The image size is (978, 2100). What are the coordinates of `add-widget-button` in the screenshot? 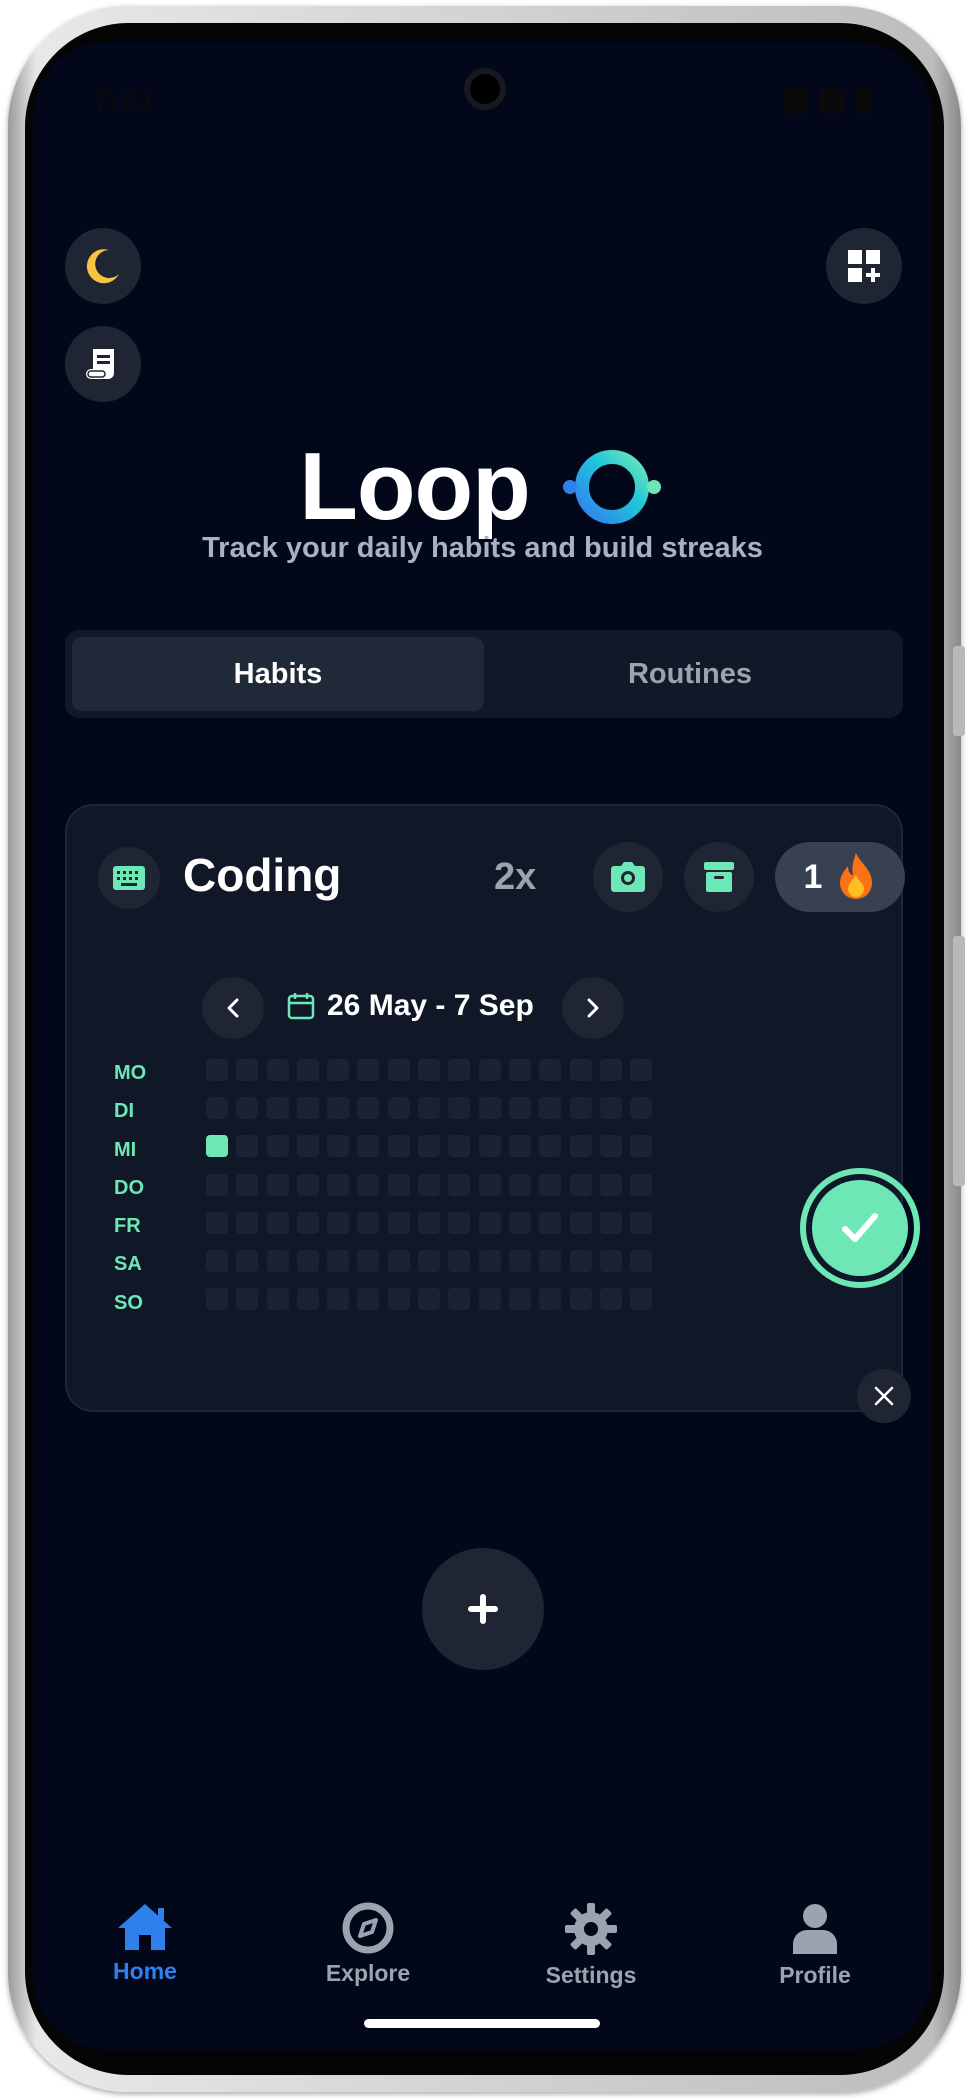 It's located at (864, 266).